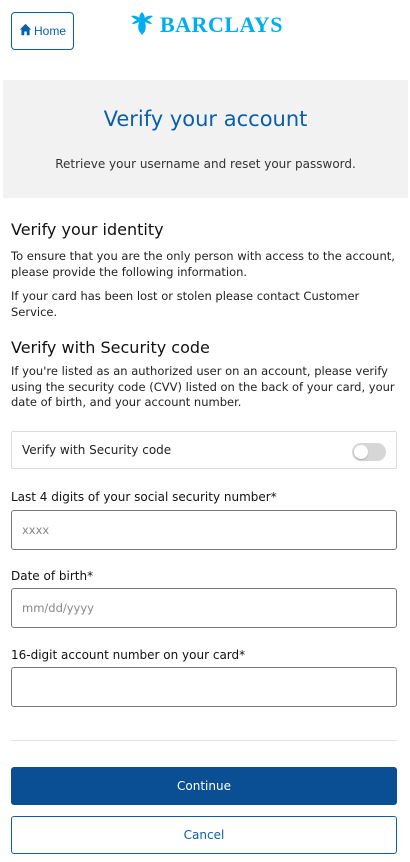 Image resolution: width=410 pixels, height=862 pixels. I want to click on account-number-label: 16-digit account number on your card*, so click(128, 655).